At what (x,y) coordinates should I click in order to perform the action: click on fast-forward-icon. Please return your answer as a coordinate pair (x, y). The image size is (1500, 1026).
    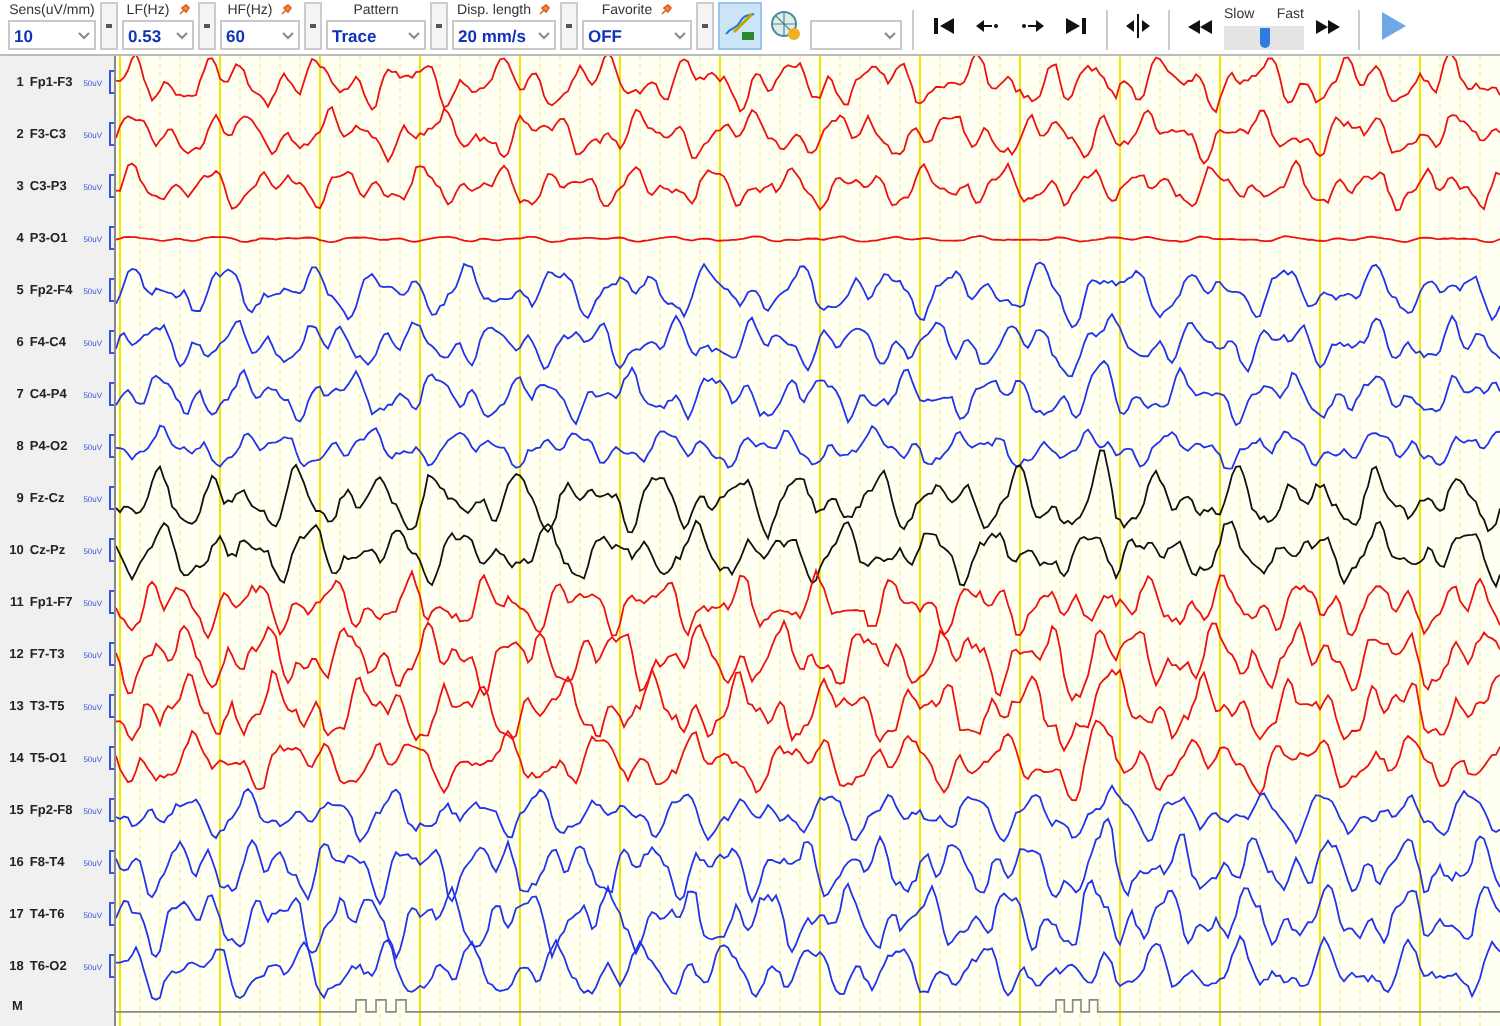
    Looking at the image, I should click on (1328, 26).